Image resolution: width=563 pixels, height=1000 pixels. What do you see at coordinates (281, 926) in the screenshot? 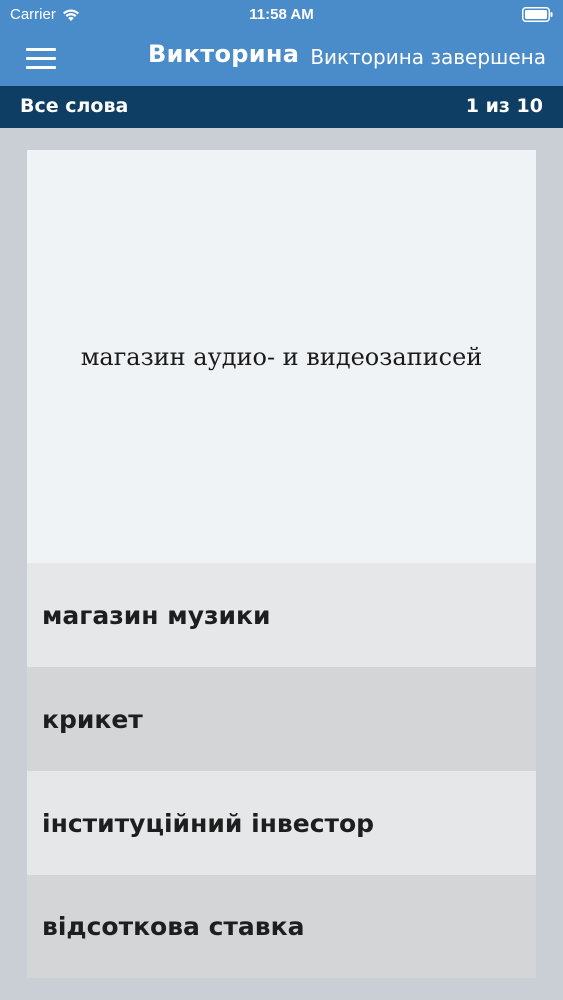
I see `answer-option-4: відсоткова ставка` at bounding box center [281, 926].